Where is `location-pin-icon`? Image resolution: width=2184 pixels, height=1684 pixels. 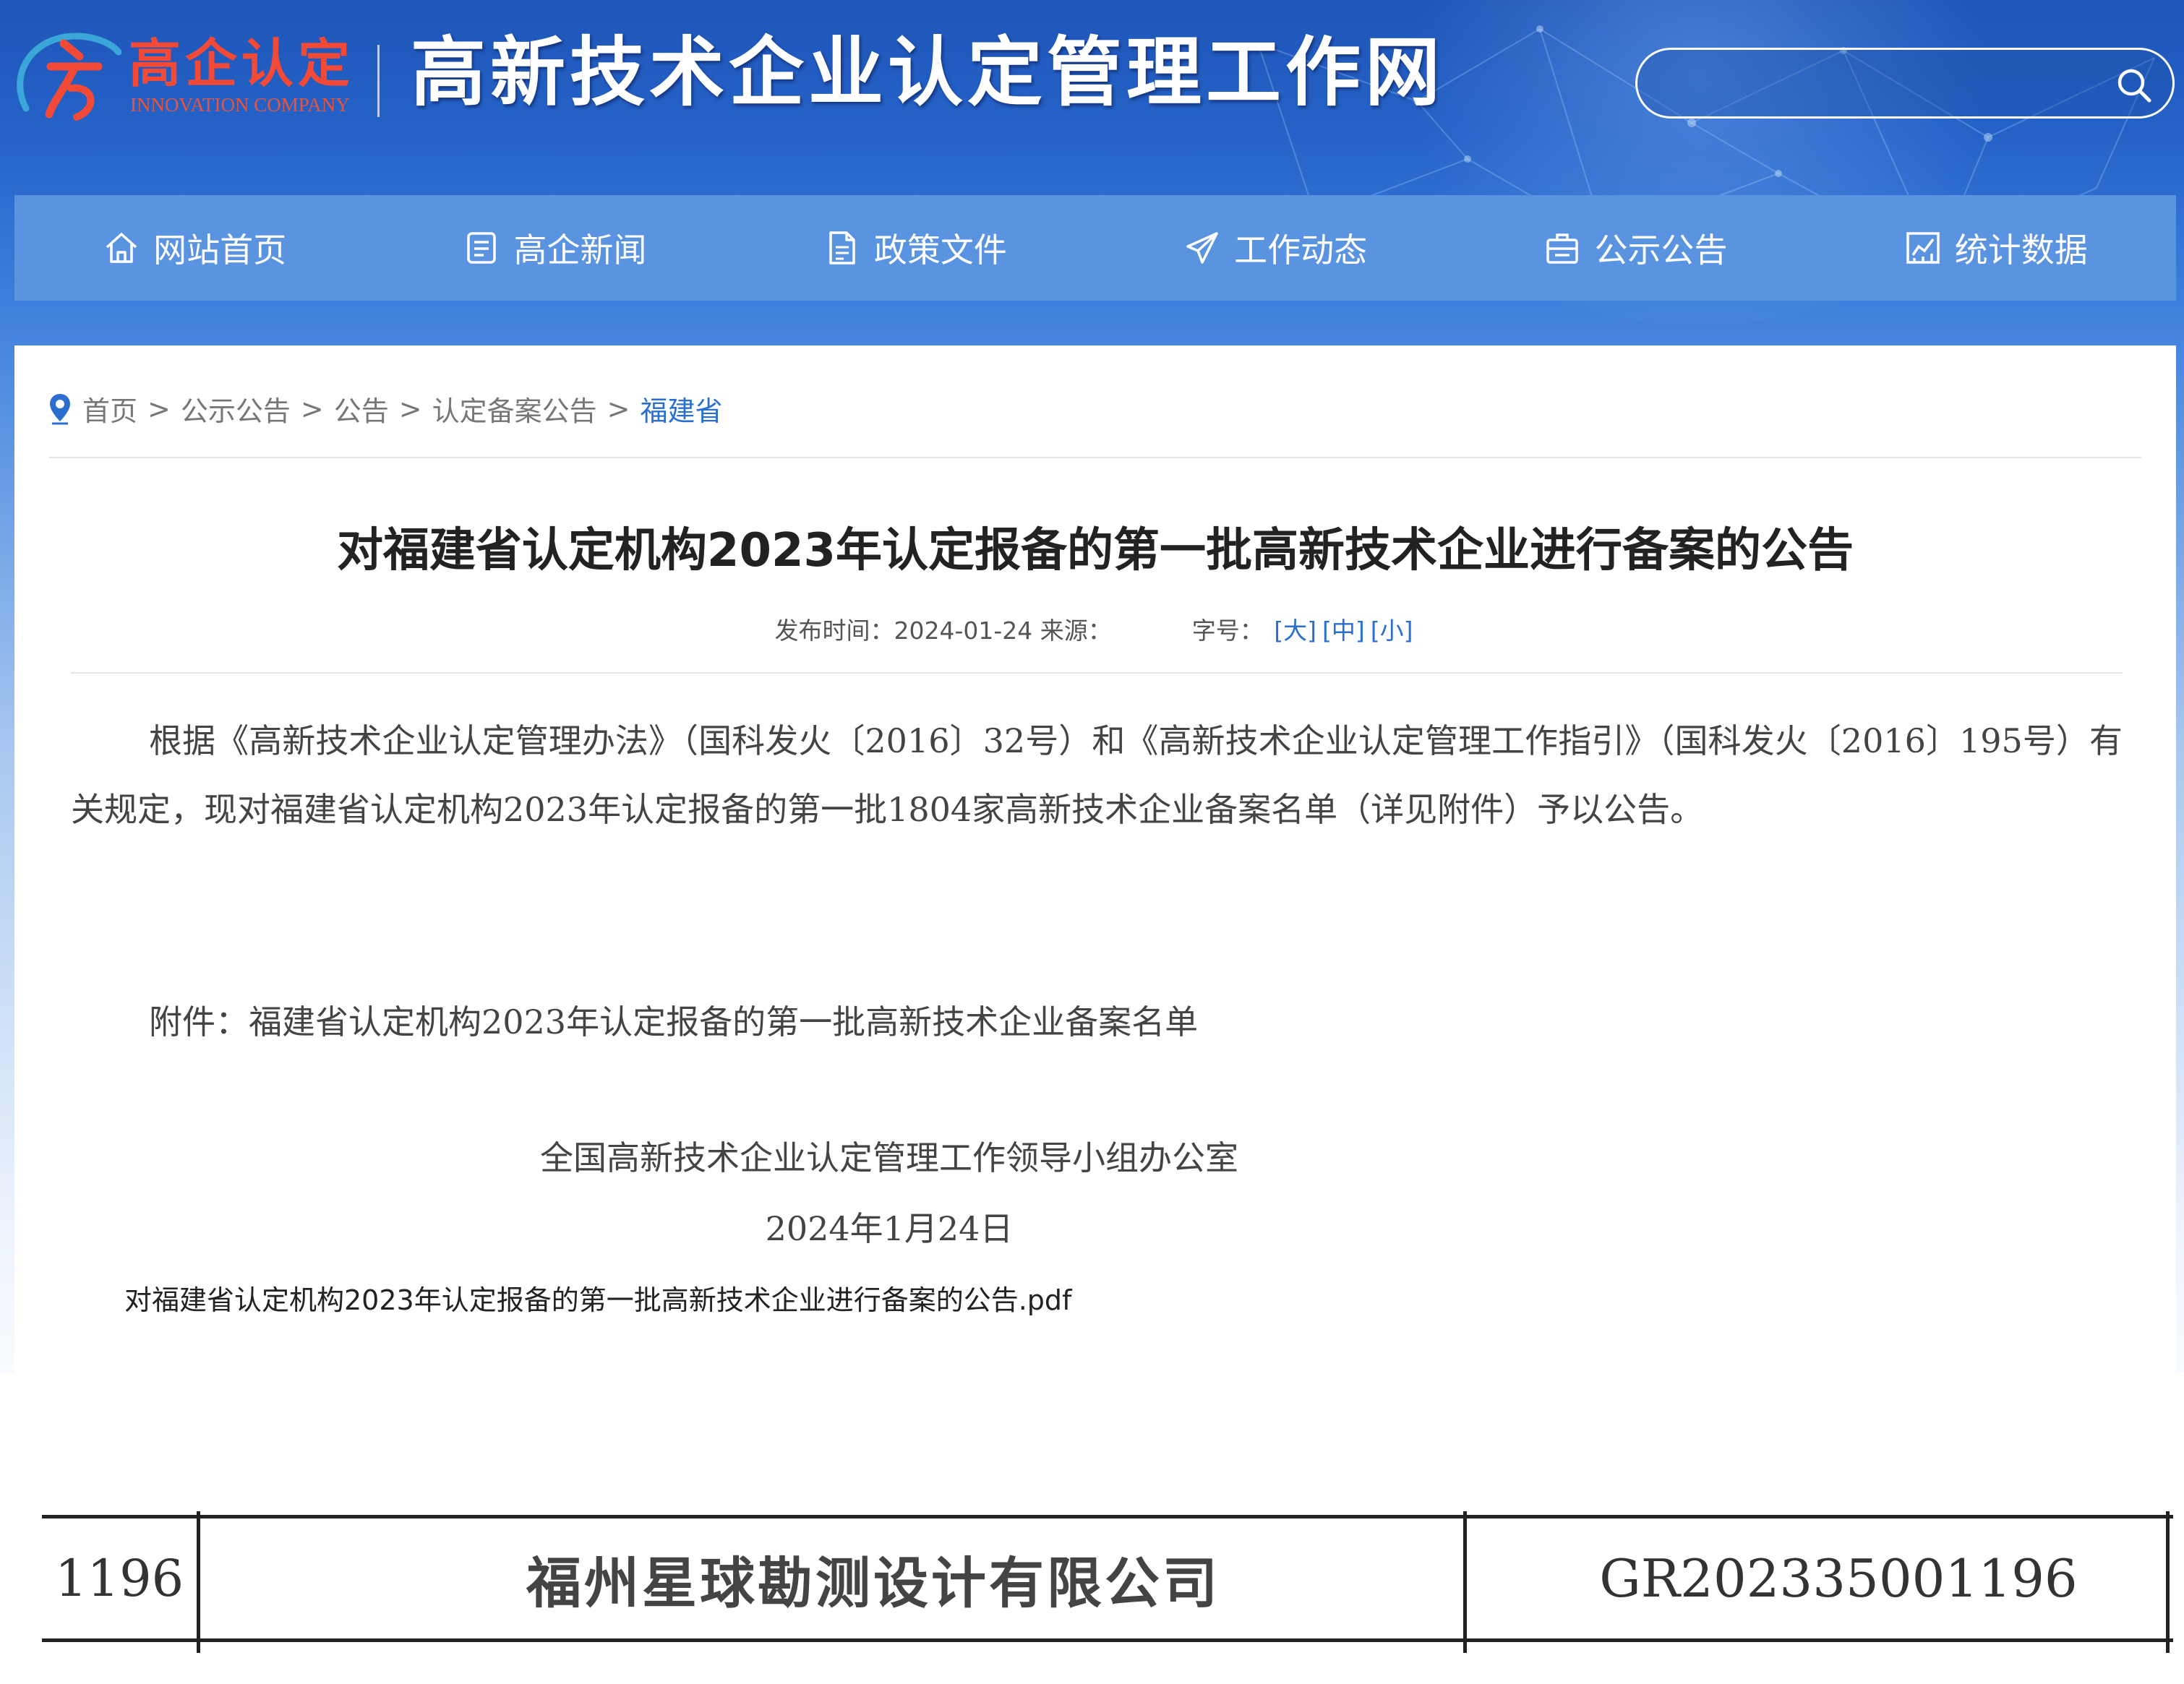
location-pin-icon is located at coordinates (60, 408).